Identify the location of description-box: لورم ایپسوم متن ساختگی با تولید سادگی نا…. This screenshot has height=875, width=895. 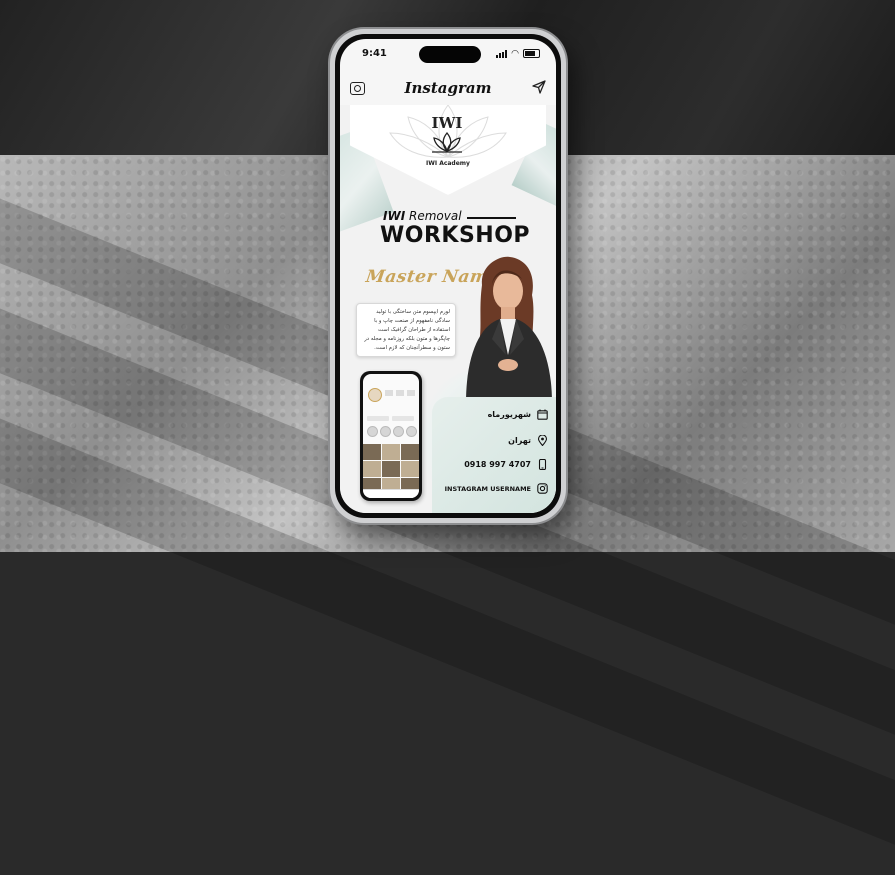
(406, 330).